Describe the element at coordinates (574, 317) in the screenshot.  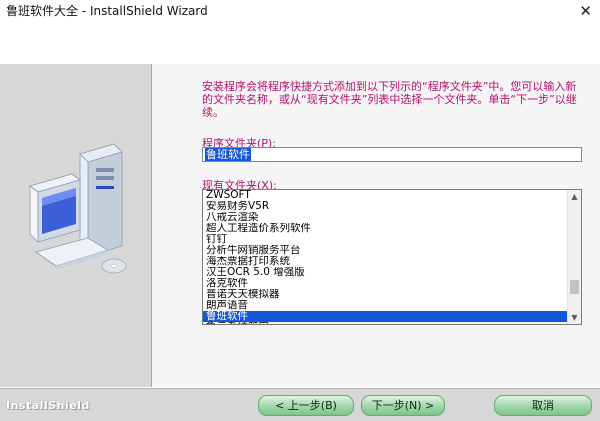
I see `scroll-down-icon: ▼` at that location.